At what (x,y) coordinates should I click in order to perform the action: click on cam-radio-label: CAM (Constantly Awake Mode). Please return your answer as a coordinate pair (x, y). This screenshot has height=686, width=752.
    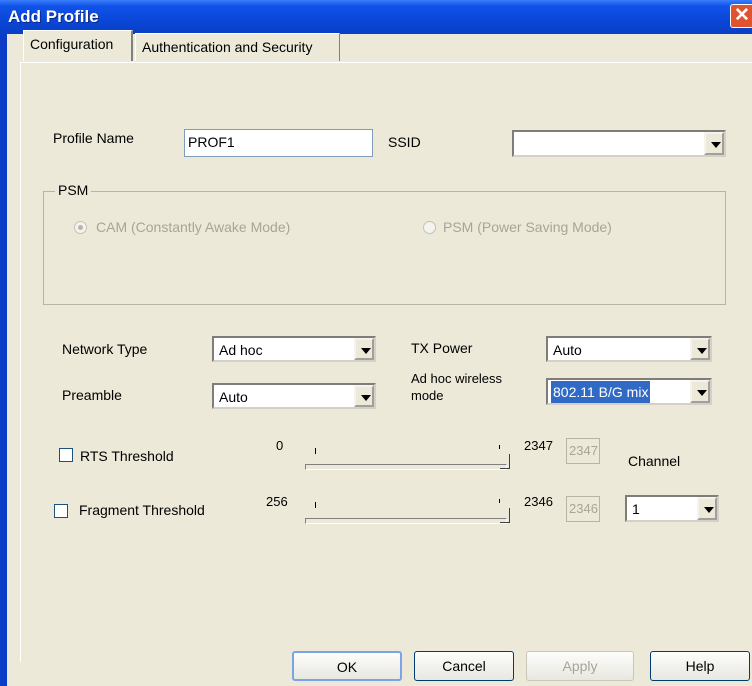
    Looking at the image, I should click on (193, 227).